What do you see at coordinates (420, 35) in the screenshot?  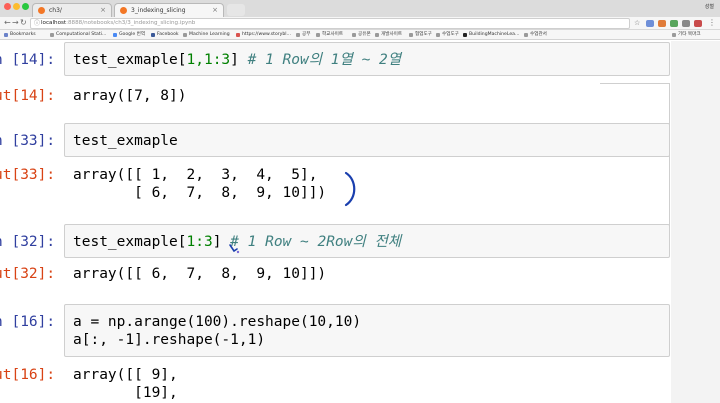 I see `bookmark-item: 협업도구` at bounding box center [420, 35].